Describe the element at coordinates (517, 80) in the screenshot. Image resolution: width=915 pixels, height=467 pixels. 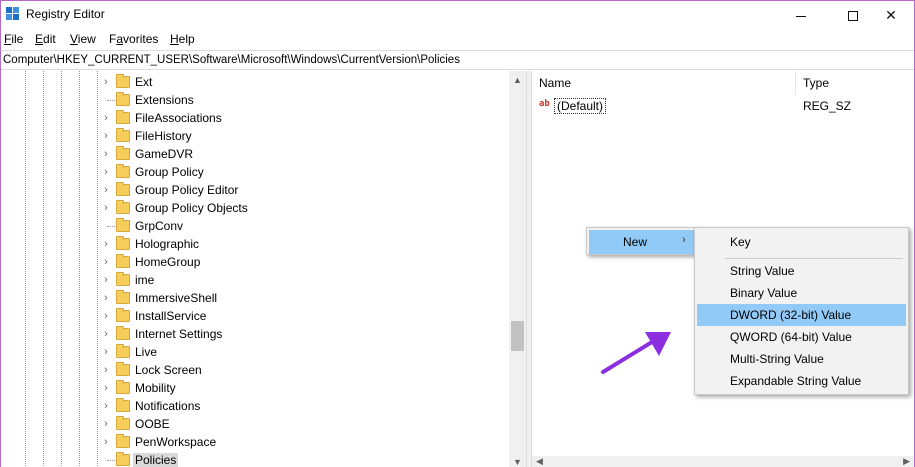
I see `scroll-up-icon: ▲` at that location.